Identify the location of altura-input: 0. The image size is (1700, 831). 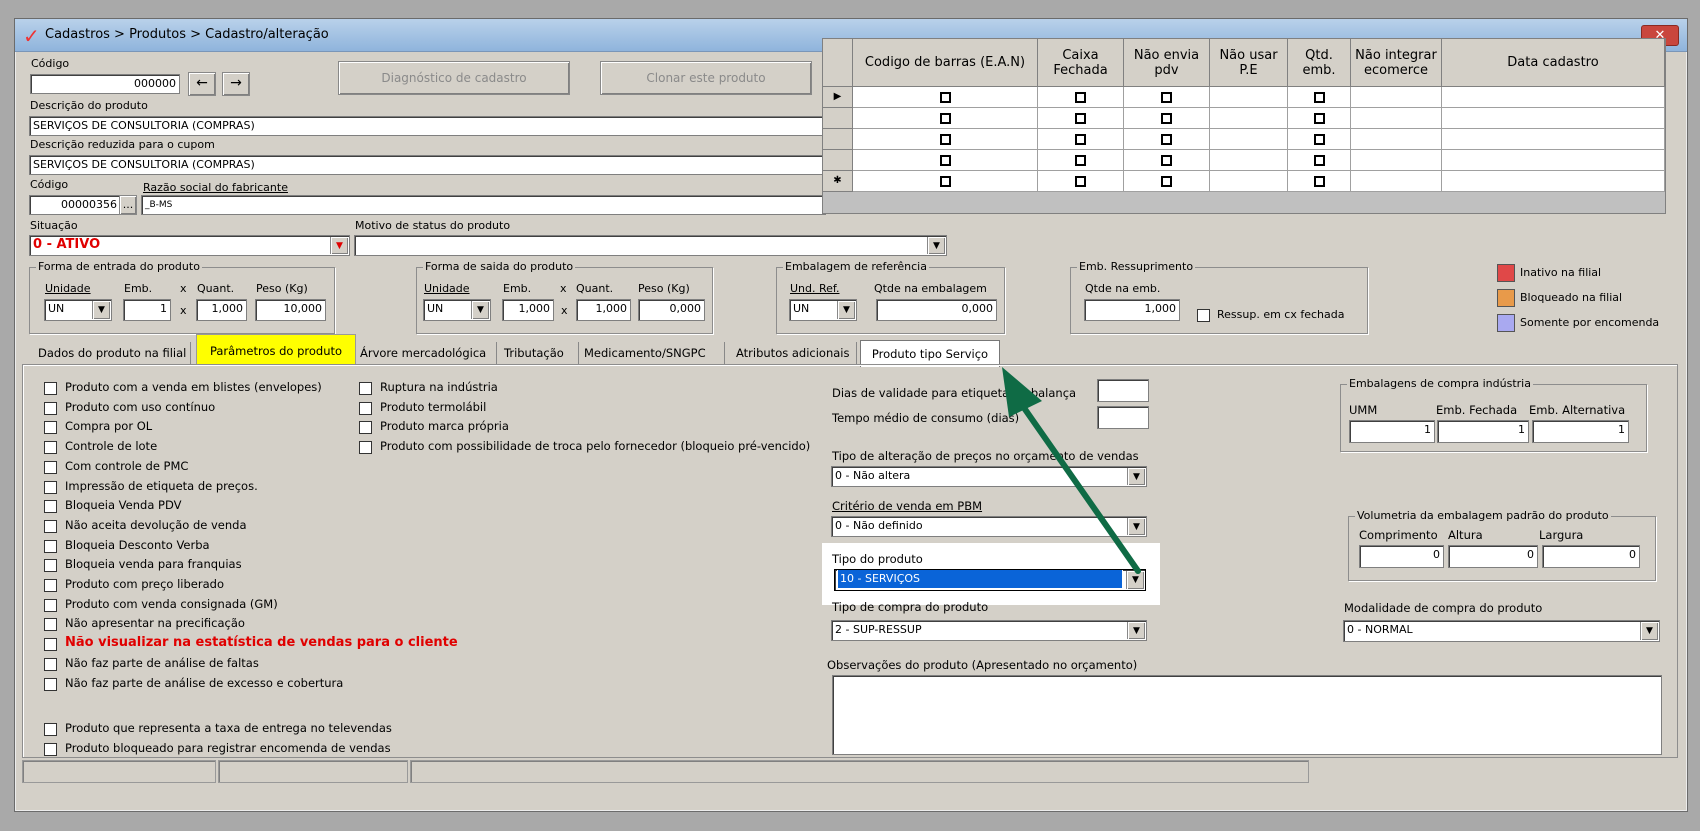
(1493, 556).